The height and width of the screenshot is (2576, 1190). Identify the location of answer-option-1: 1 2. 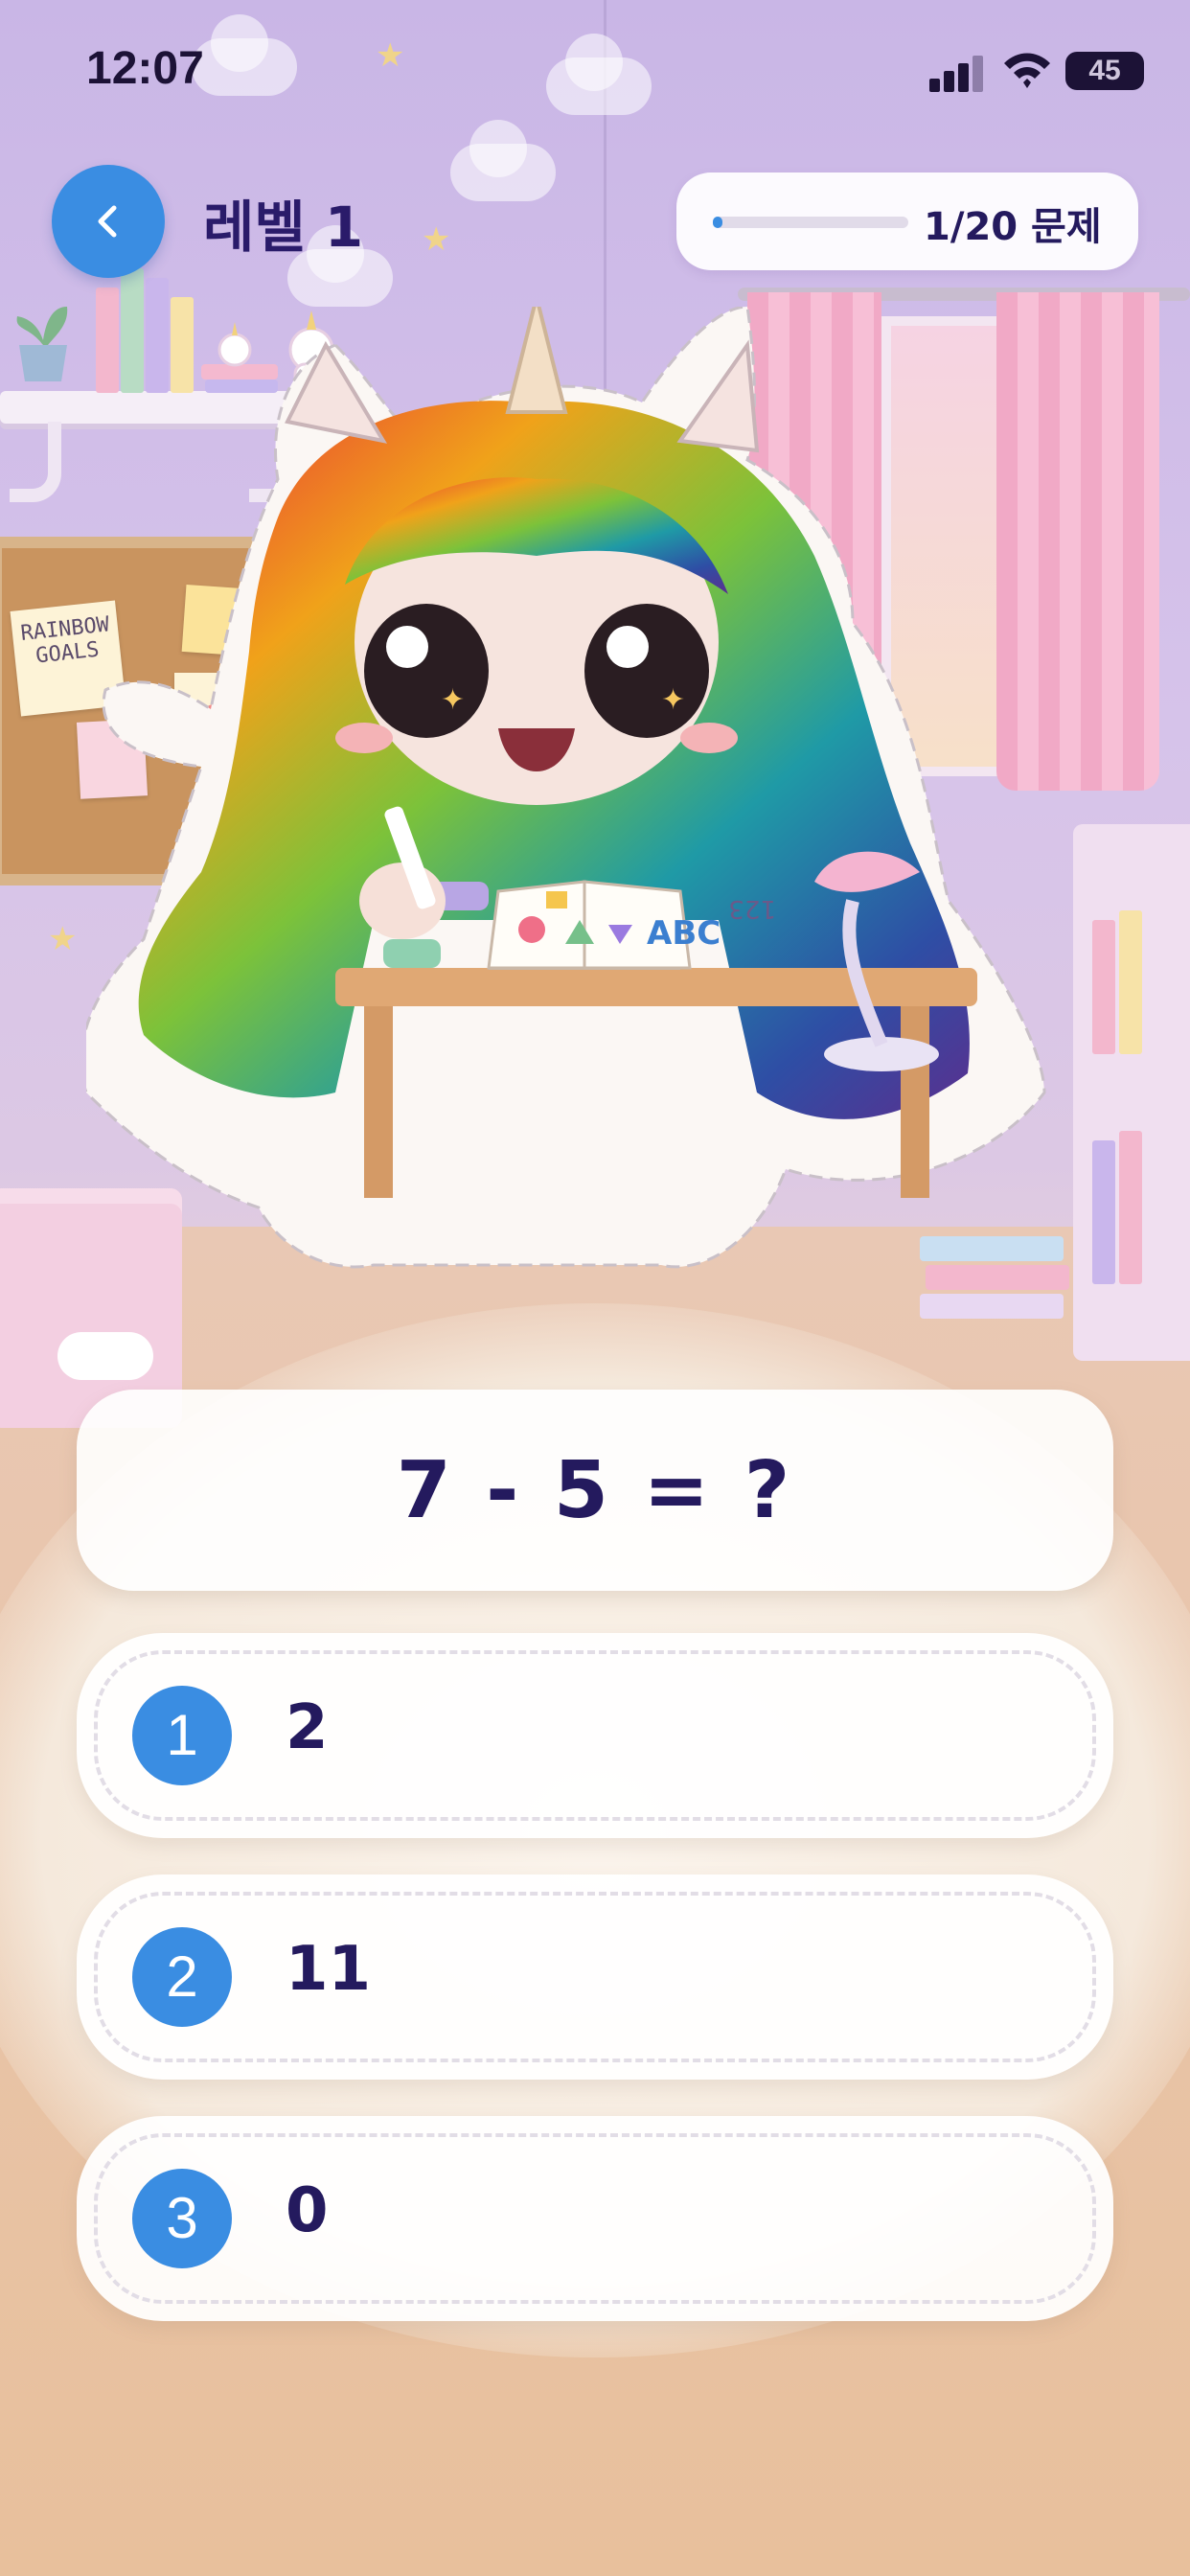
(595, 1736).